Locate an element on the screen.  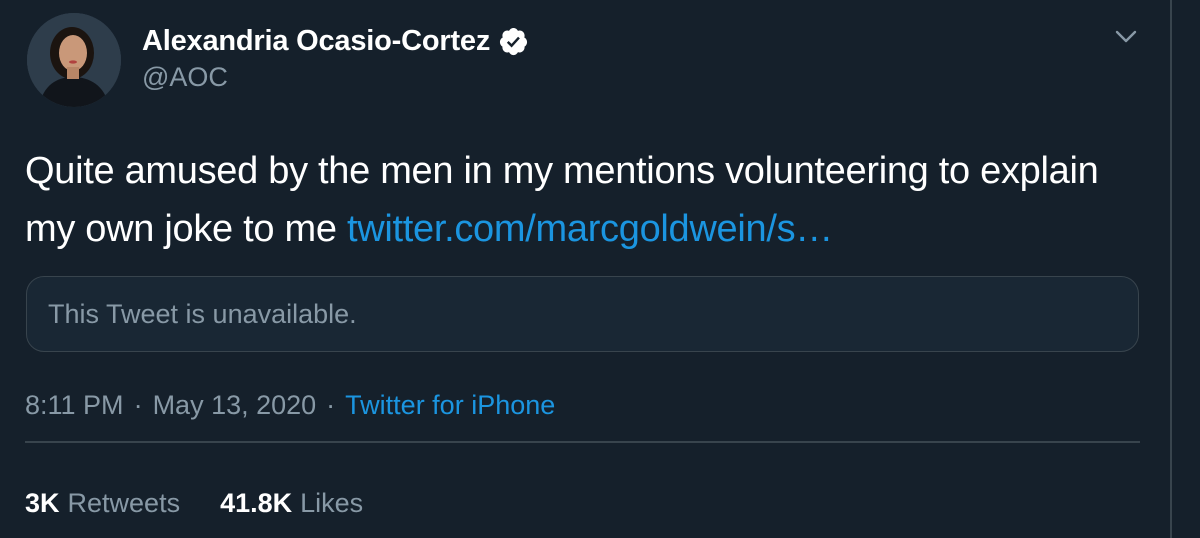
quoted-tweet-card: This Tweet is unavailable. is located at coordinates (582, 314).